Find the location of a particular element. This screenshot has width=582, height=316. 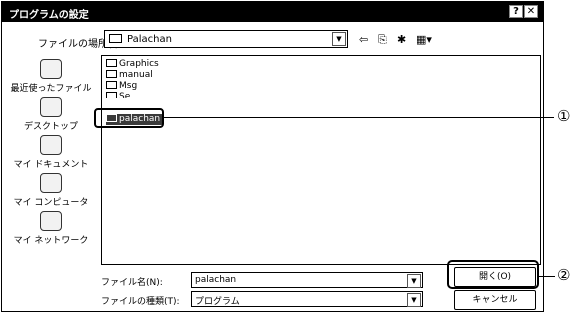

desktop-icon is located at coordinates (51, 107).